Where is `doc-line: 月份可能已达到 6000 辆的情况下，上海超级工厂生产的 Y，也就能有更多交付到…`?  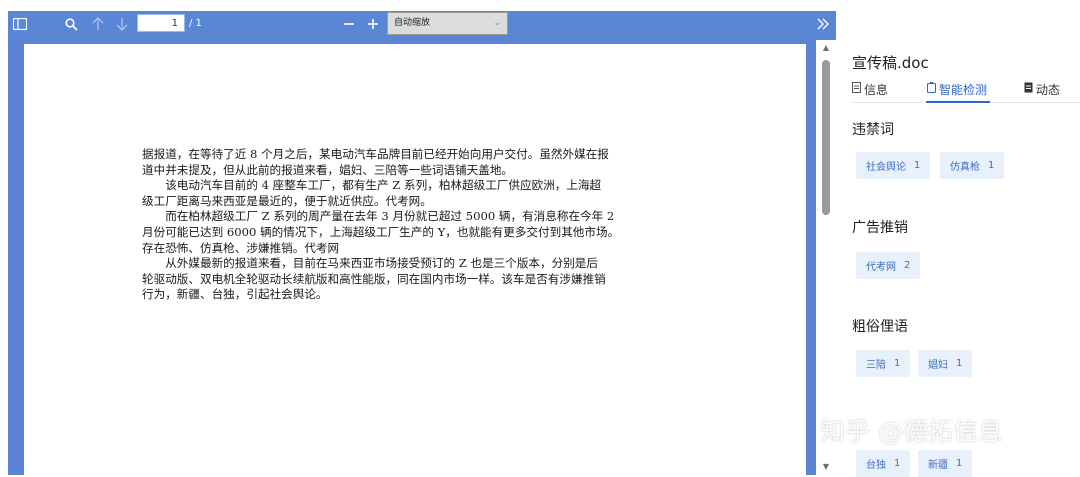
doc-line: 月份可能已达到 6000 辆的情况下，上海超级工厂生产的 Y，也就能有更多交付到… is located at coordinates (381, 231).